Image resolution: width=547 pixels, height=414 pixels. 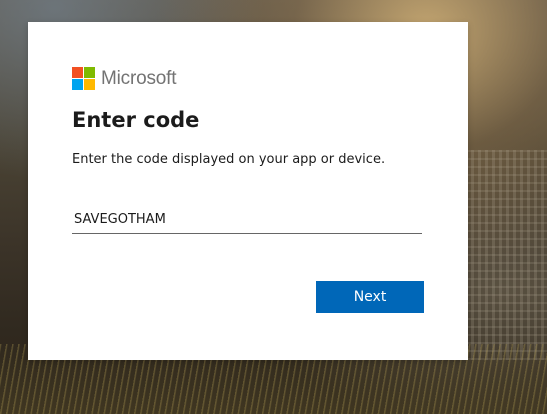 I want to click on page-title: Enter code, so click(x=136, y=120).